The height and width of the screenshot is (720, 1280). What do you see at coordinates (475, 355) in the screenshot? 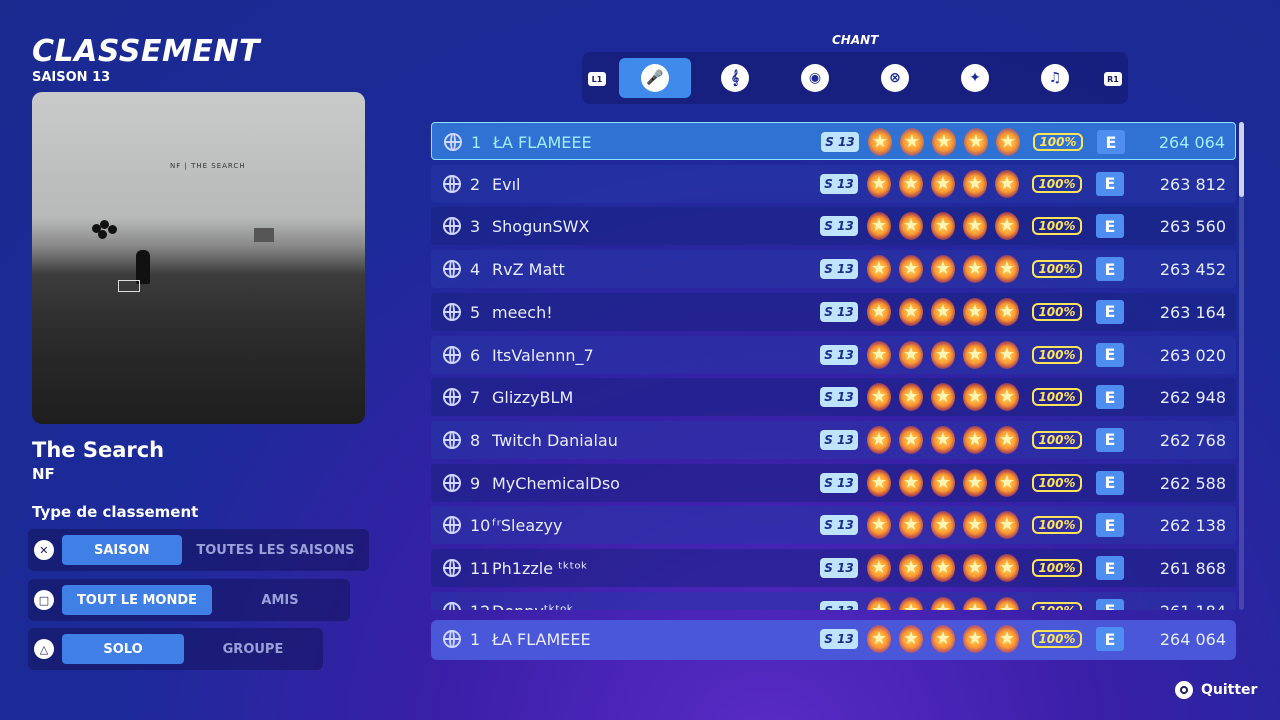
I see `rank-number: 6` at bounding box center [475, 355].